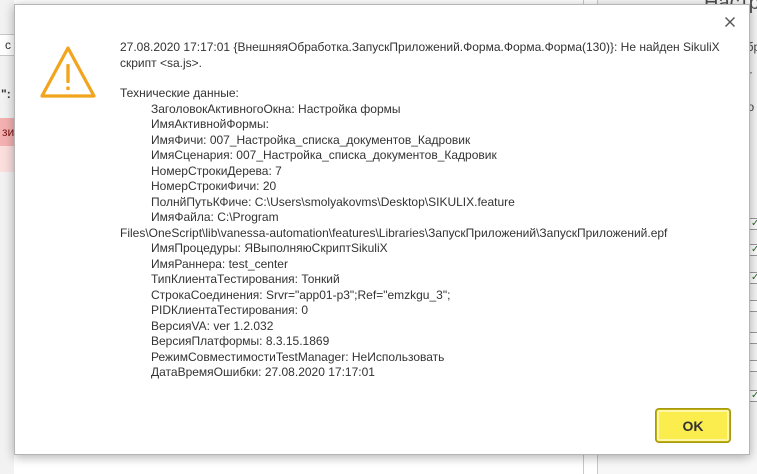 This screenshot has width=757, height=474. Describe the element at coordinates (179, 93) in the screenshot. I see `technical-data-title: Технические данные:` at that location.